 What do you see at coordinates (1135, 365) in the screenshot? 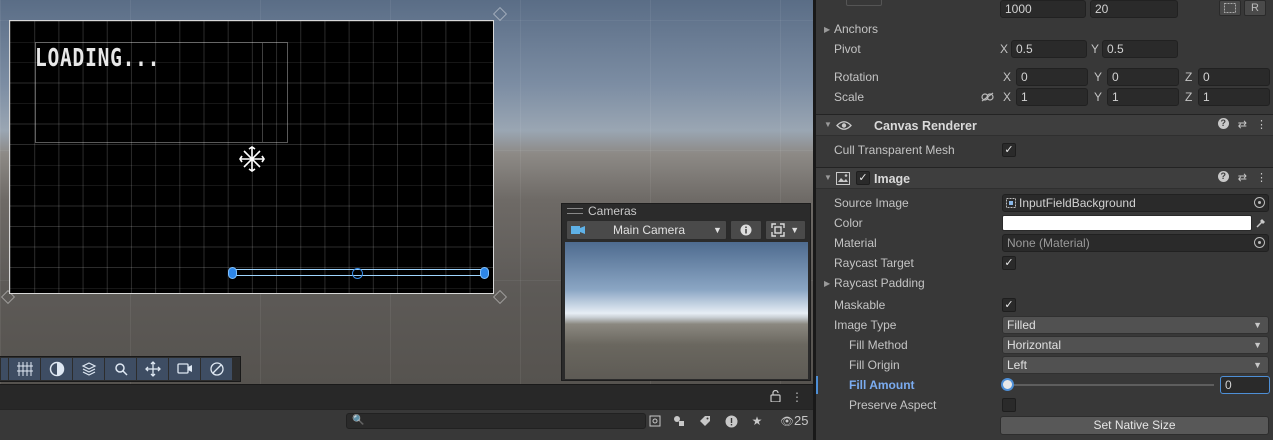
I see `fill-origin-dropdown: Left ▼` at bounding box center [1135, 365].